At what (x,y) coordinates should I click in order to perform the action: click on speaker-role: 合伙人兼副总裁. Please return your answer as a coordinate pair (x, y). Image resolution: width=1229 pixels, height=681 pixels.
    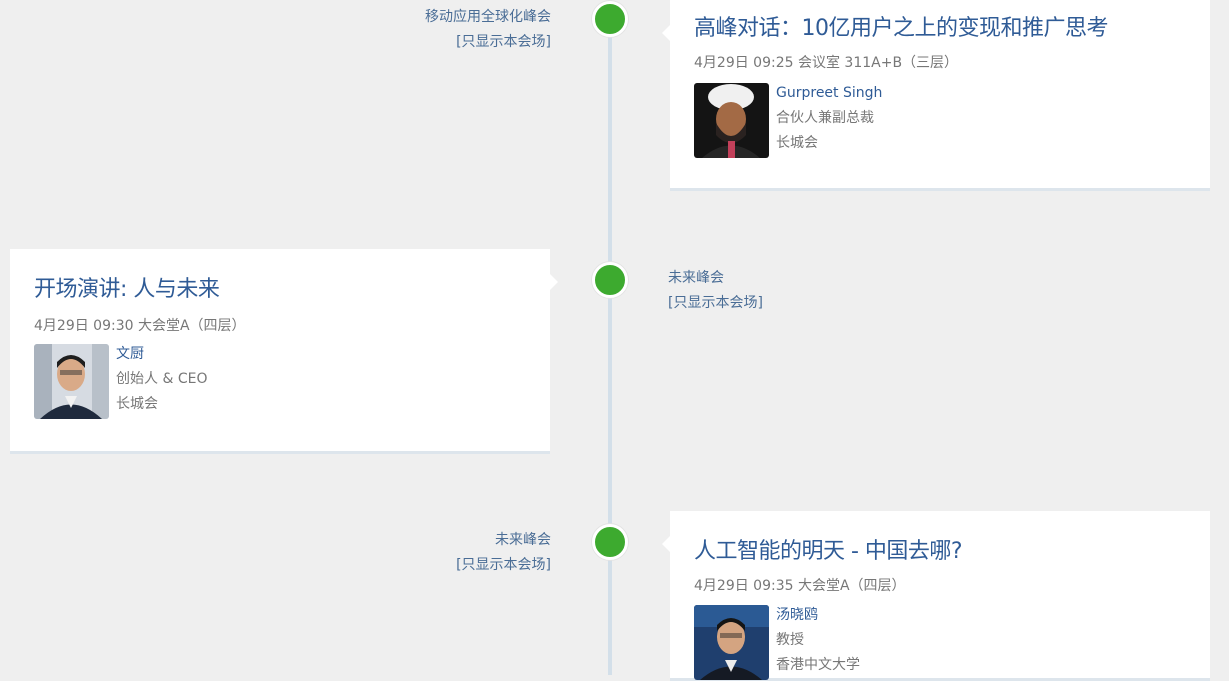
    Looking at the image, I should click on (825, 118).